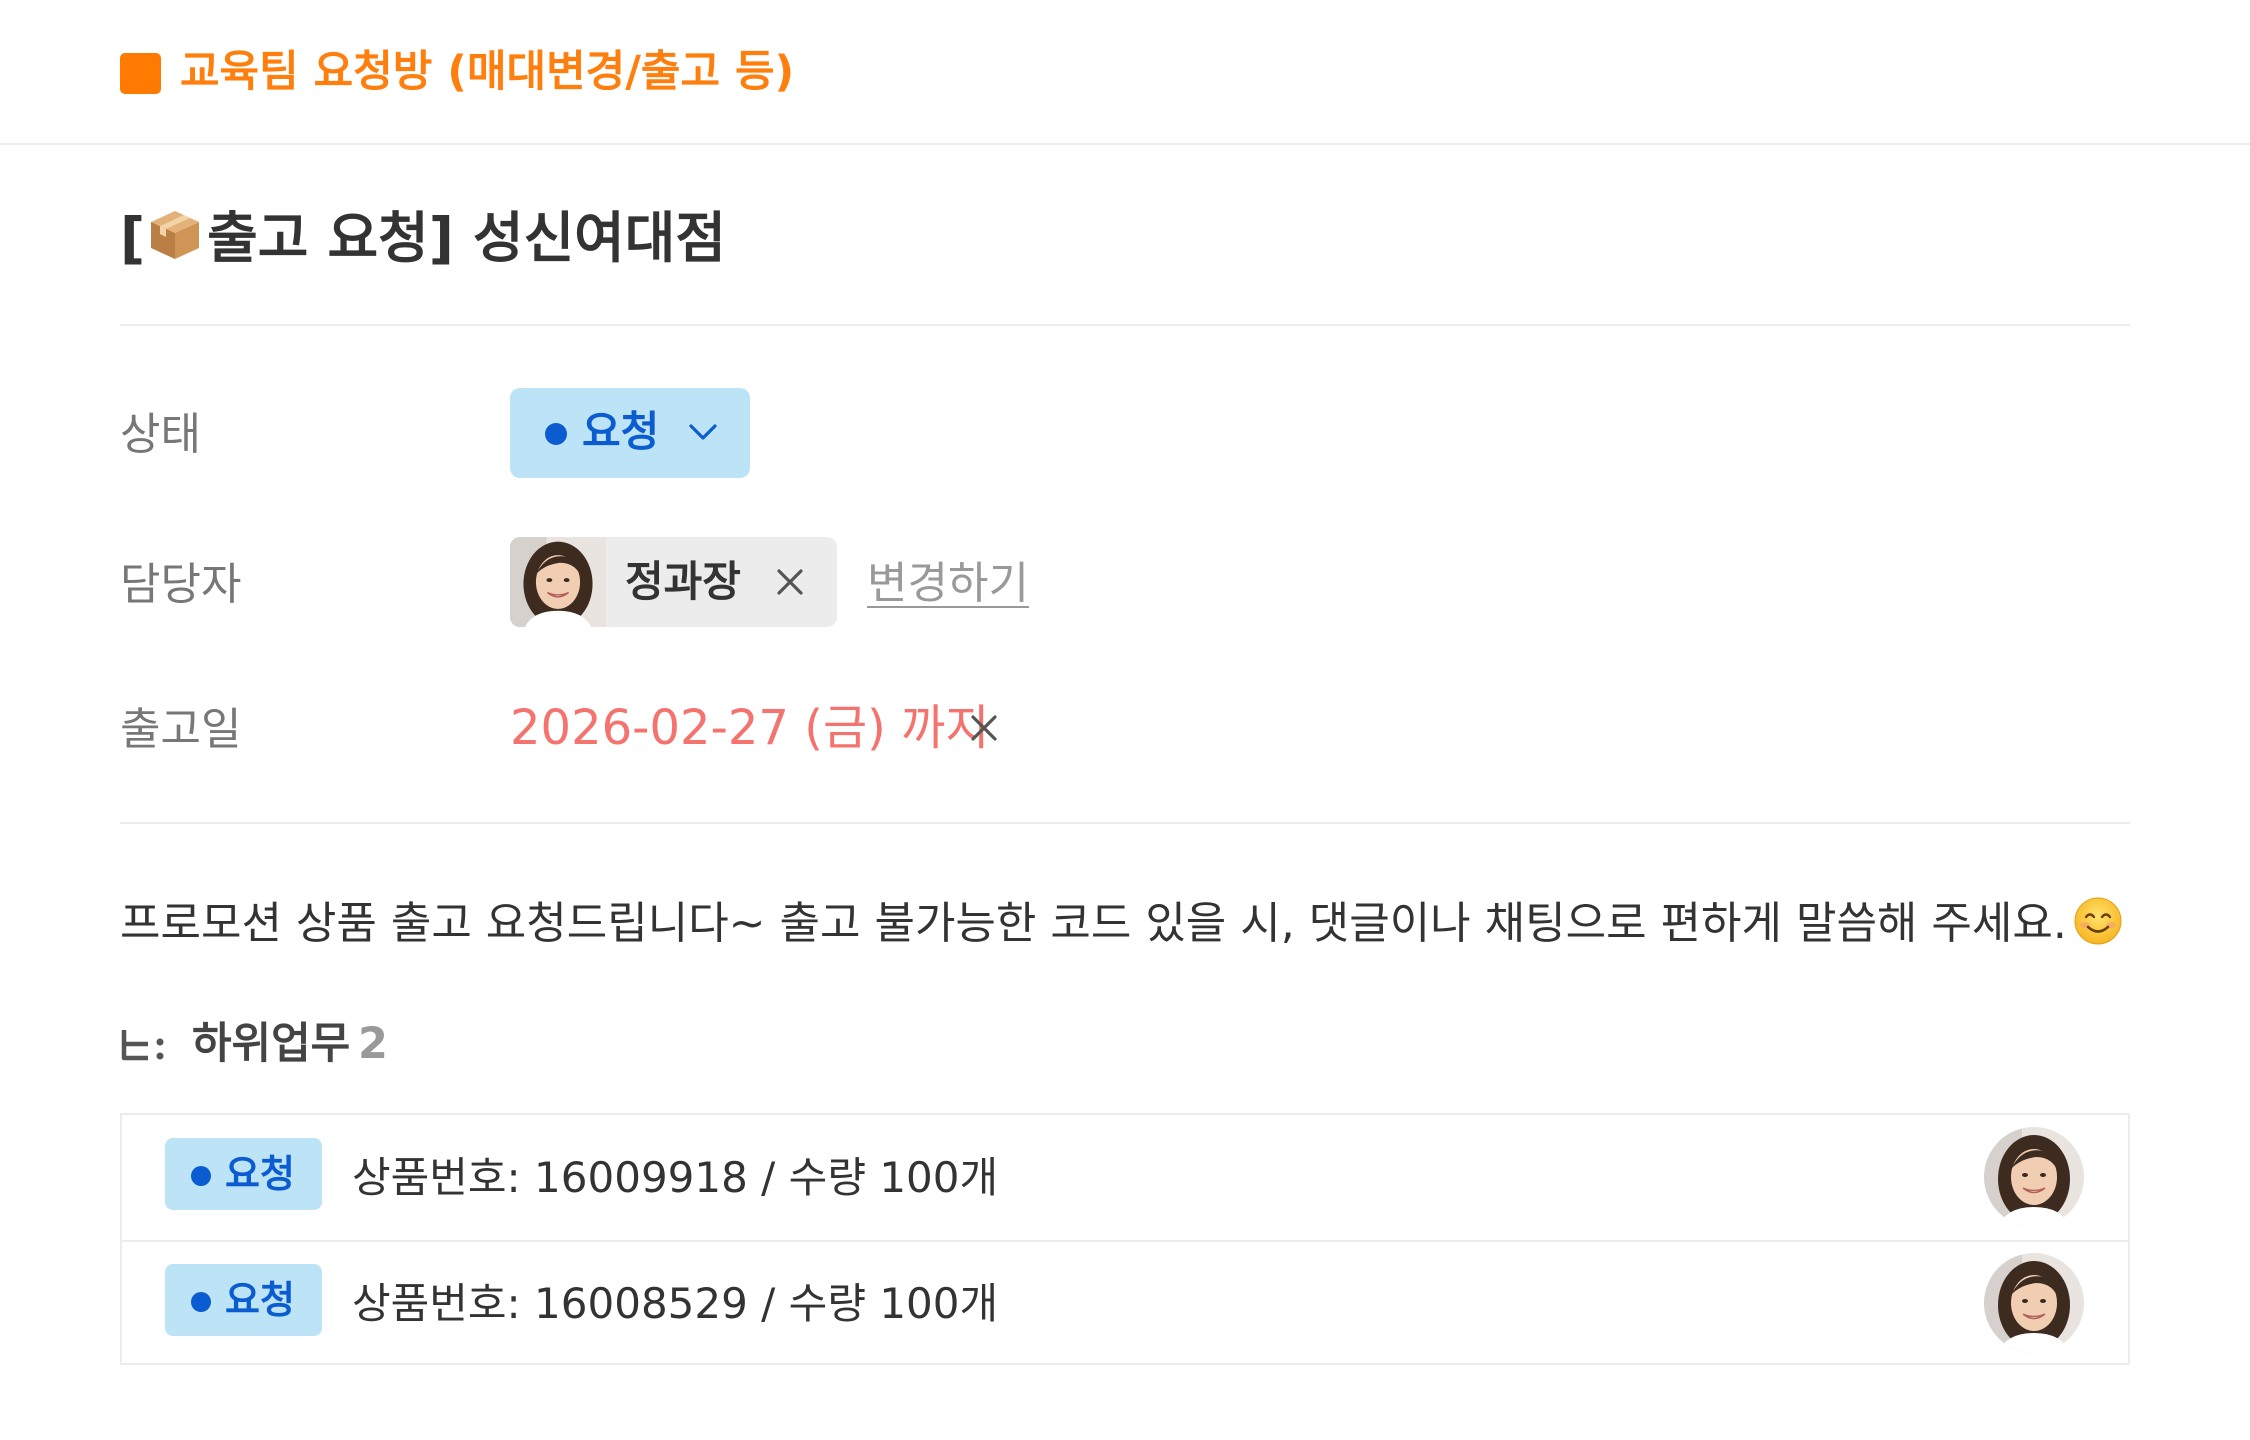 Image resolution: width=2250 pixels, height=1440 pixels. Describe the element at coordinates (749, 728) in the screenshot. I see `due-date-value: 2026-02-27 (금) 까지` at that location.